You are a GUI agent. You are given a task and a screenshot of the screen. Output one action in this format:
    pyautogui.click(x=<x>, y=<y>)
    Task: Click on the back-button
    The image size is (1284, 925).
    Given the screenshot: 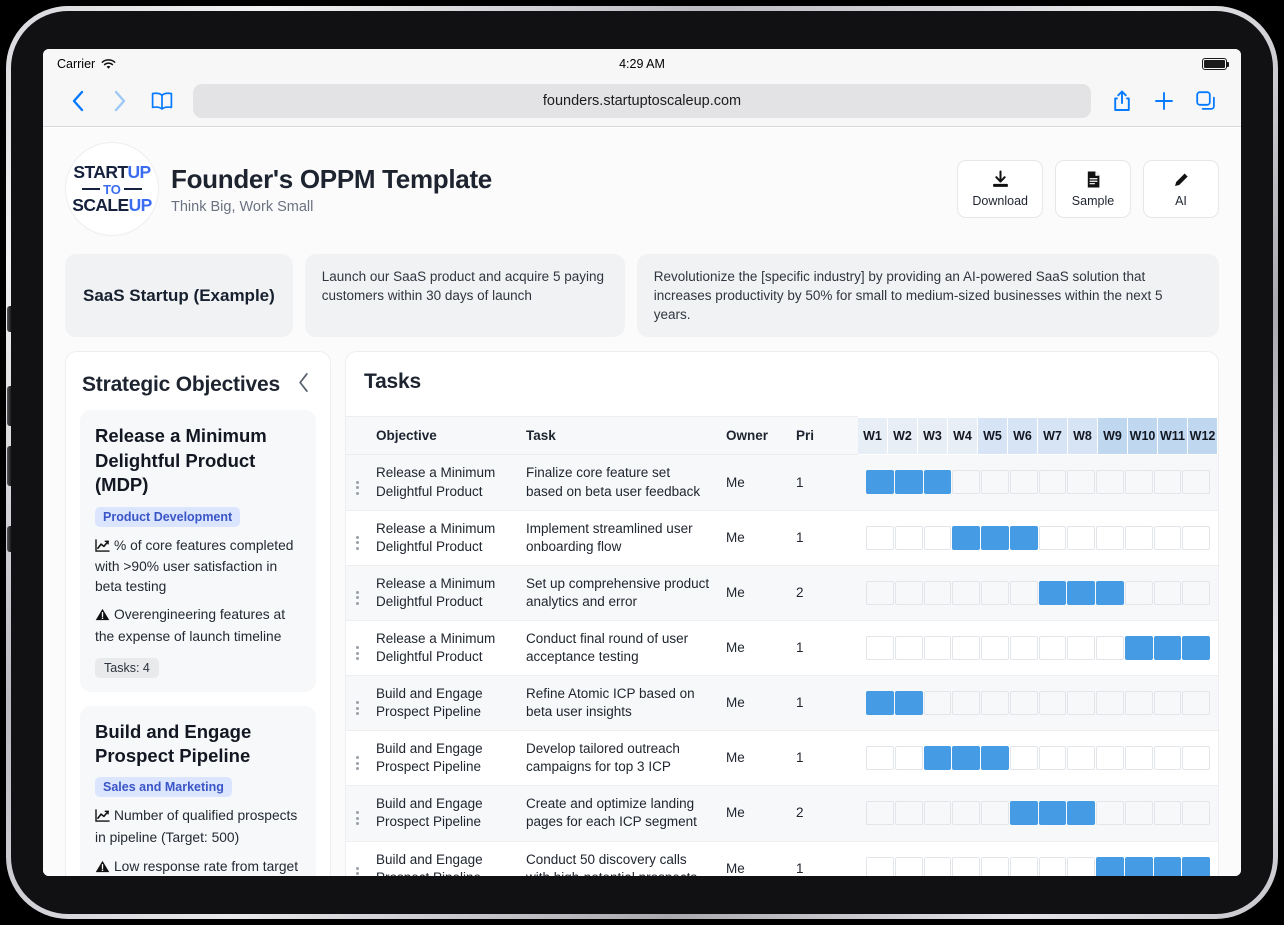 What is the action you would take?
    pyautogui.click(x=78, y=101)
    